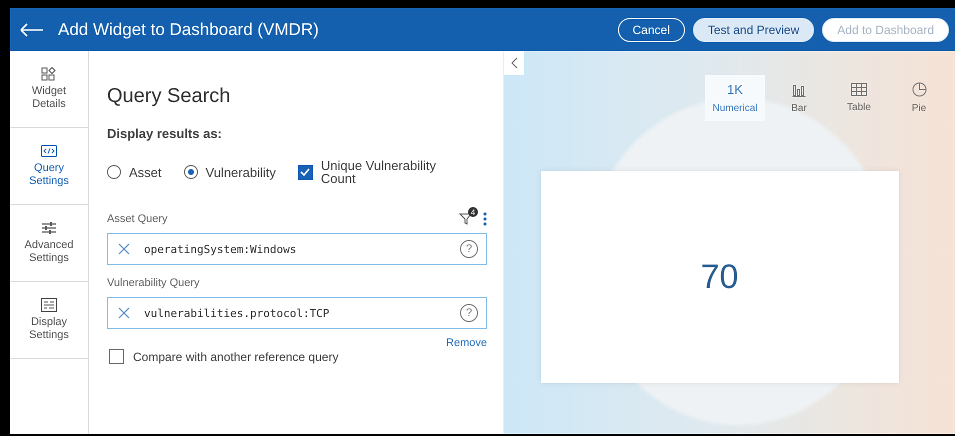 The width and height of the screenshot is (955, 436). Describe the element at coordinates (49, 320) in the screenshot. I see `sidebar-item: Display Settings` at that location.